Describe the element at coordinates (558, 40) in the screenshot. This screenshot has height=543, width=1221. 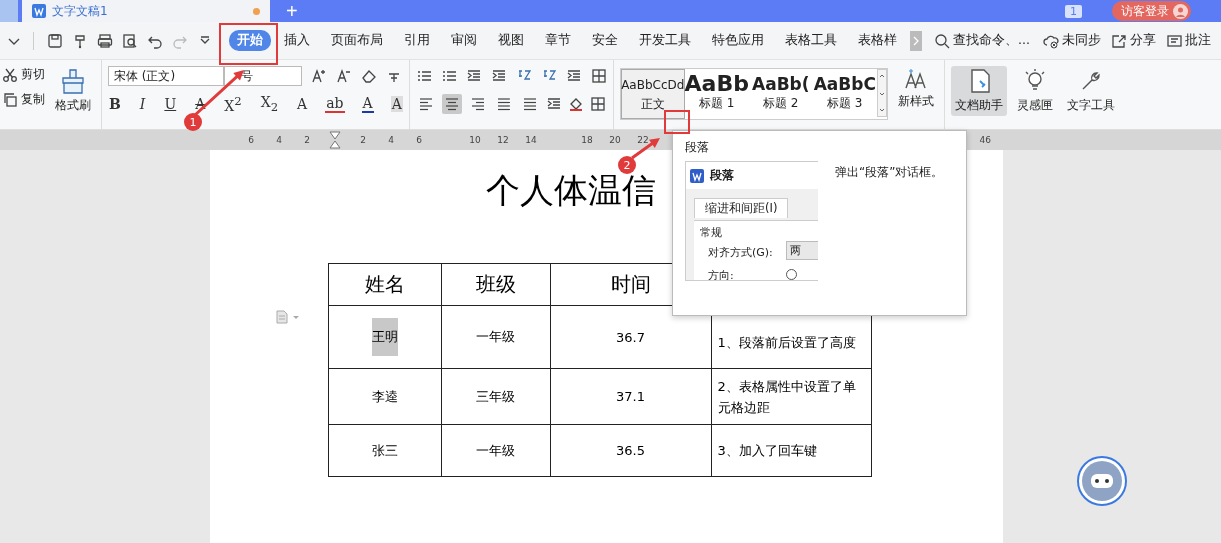
I see `ribbon-tab: 章节` at that location.